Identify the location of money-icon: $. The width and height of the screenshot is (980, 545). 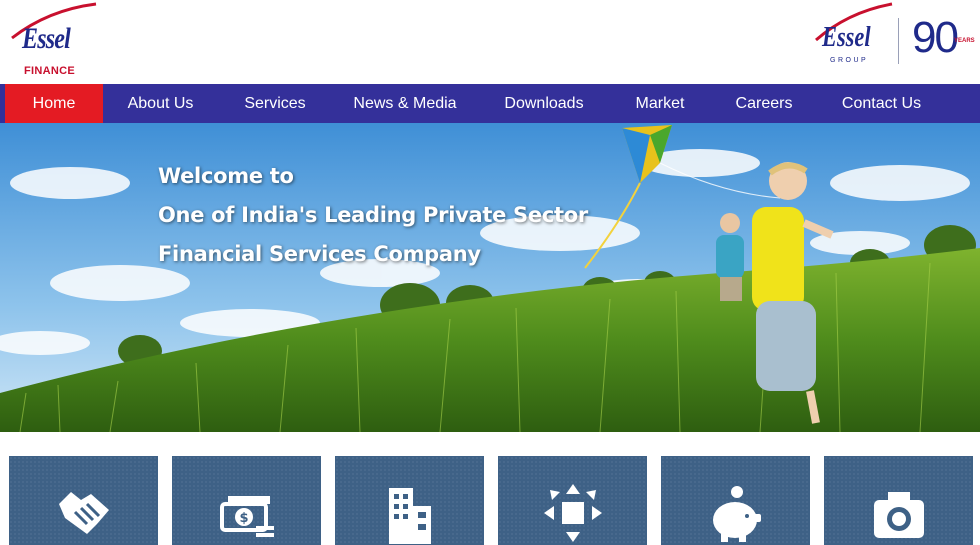
(247, 516).